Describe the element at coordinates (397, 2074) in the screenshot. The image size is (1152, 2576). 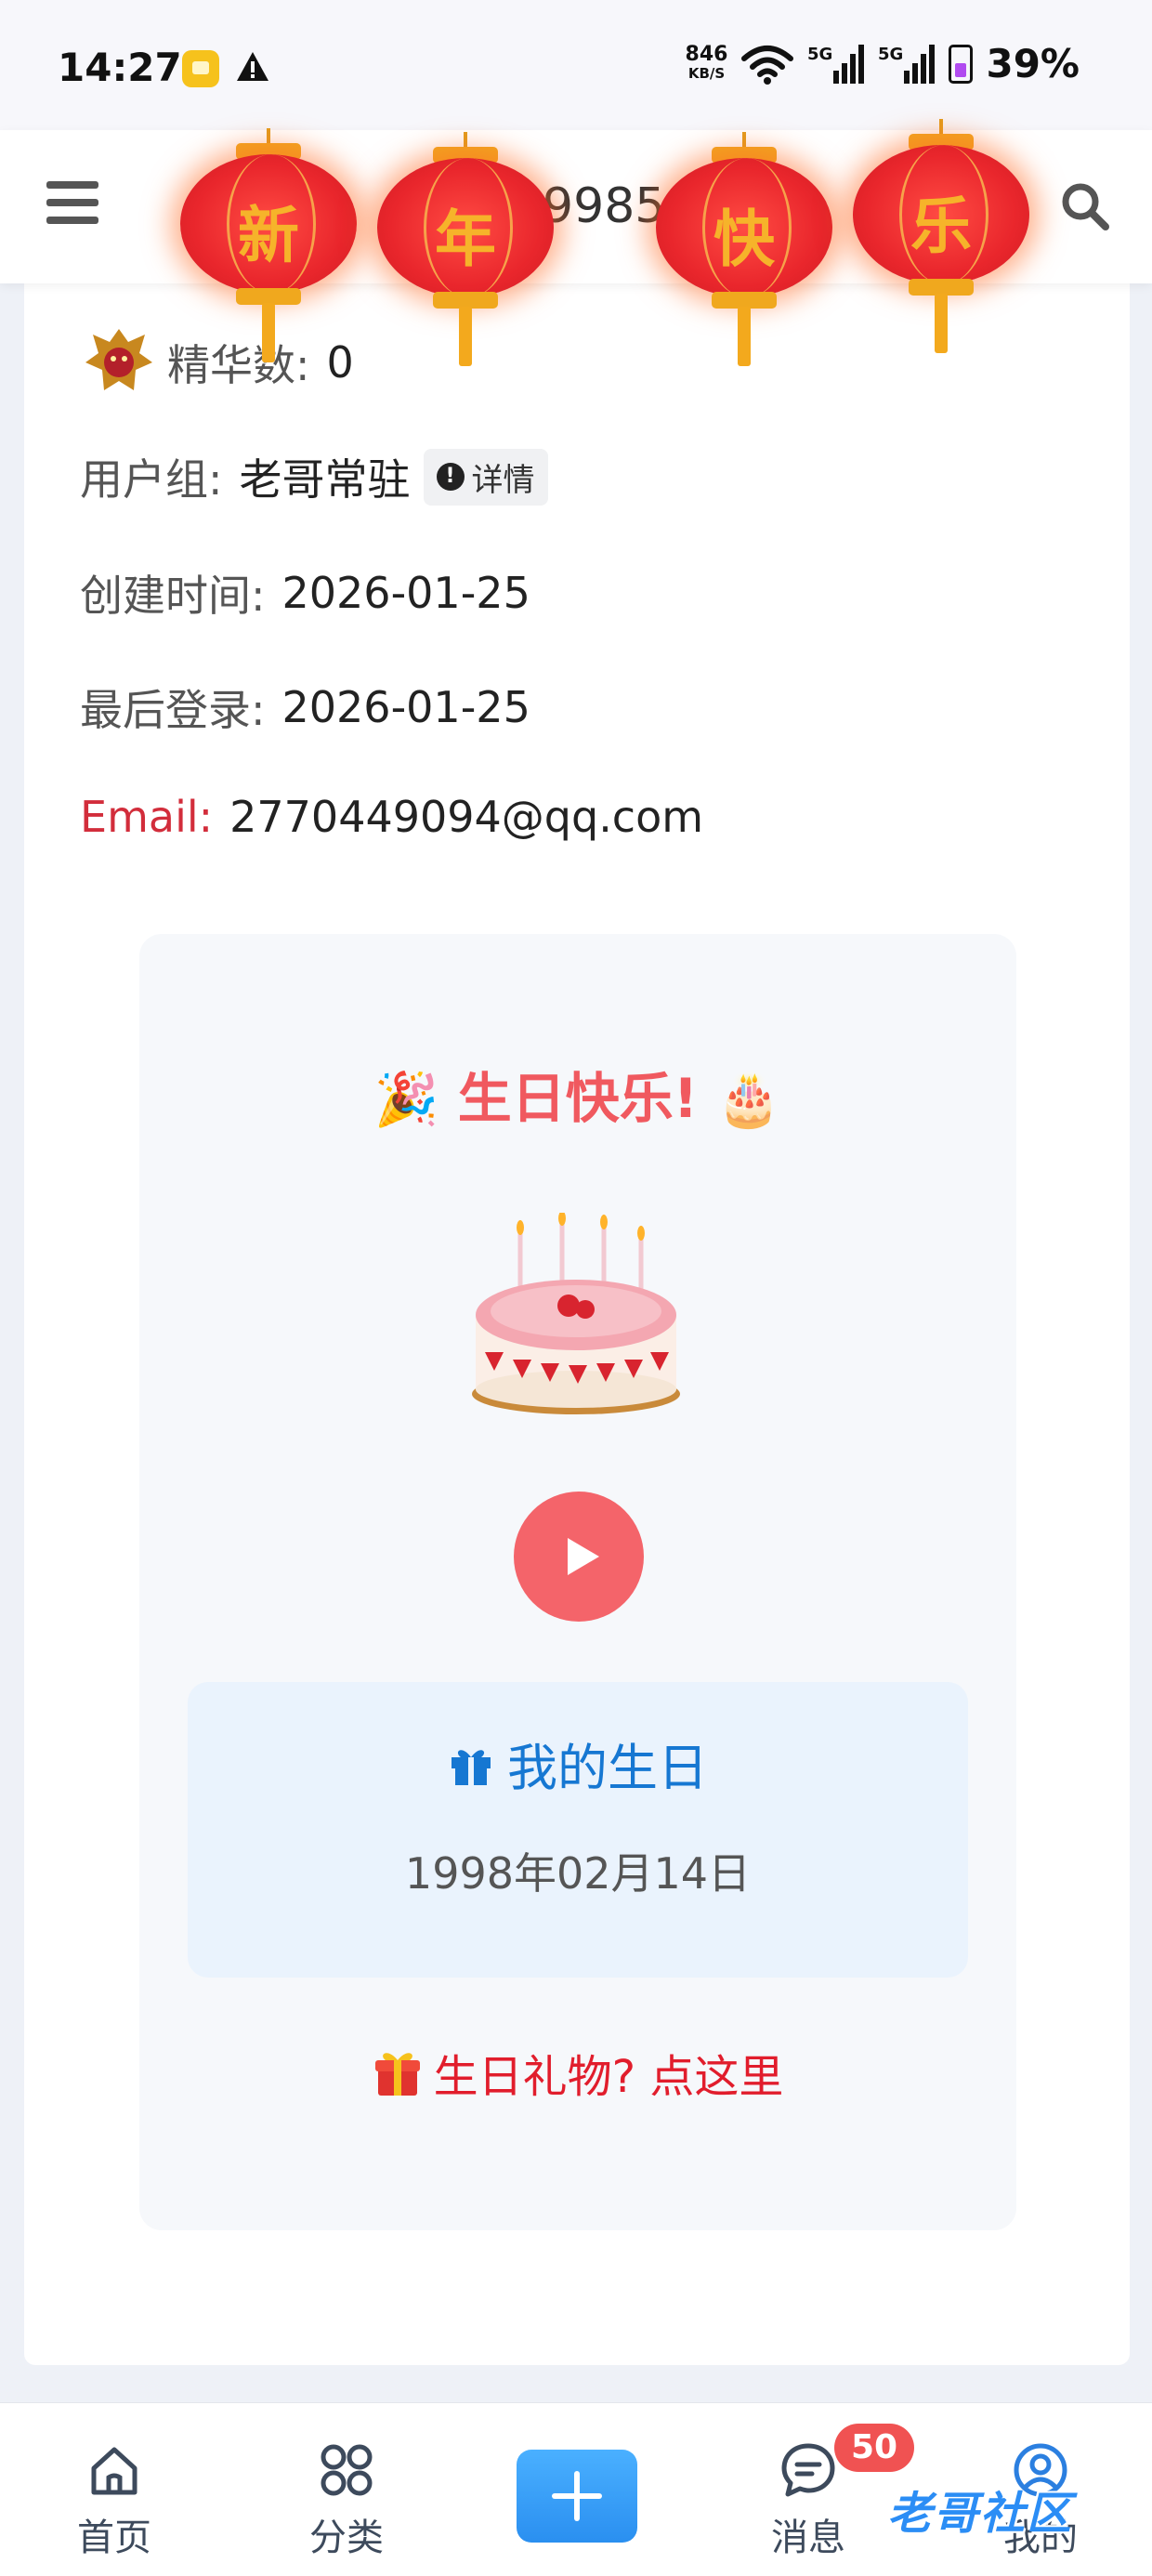
I see `gift-box-icon` at that location.